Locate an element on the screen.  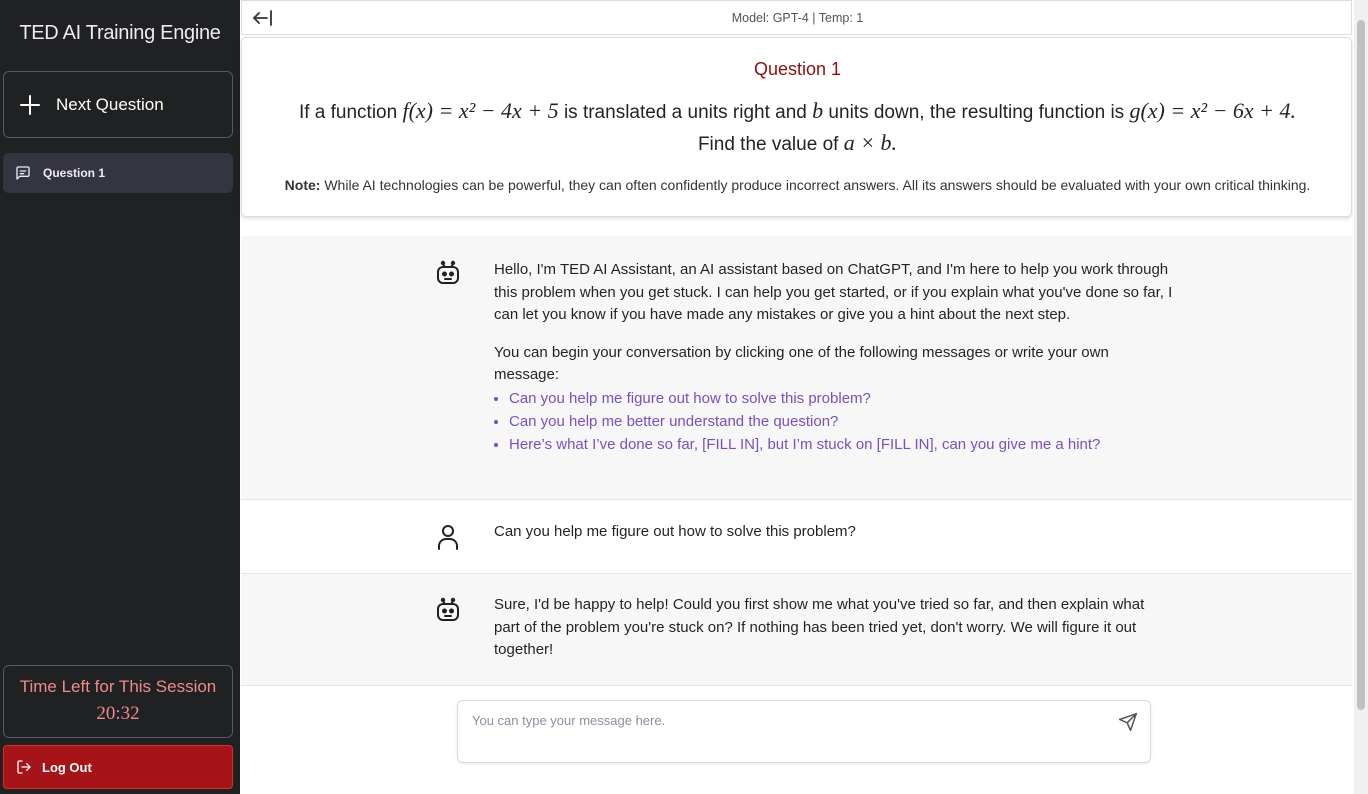
model-info: Model: GPT-4 | Temp: 1 is located at coordinates (797, 18).